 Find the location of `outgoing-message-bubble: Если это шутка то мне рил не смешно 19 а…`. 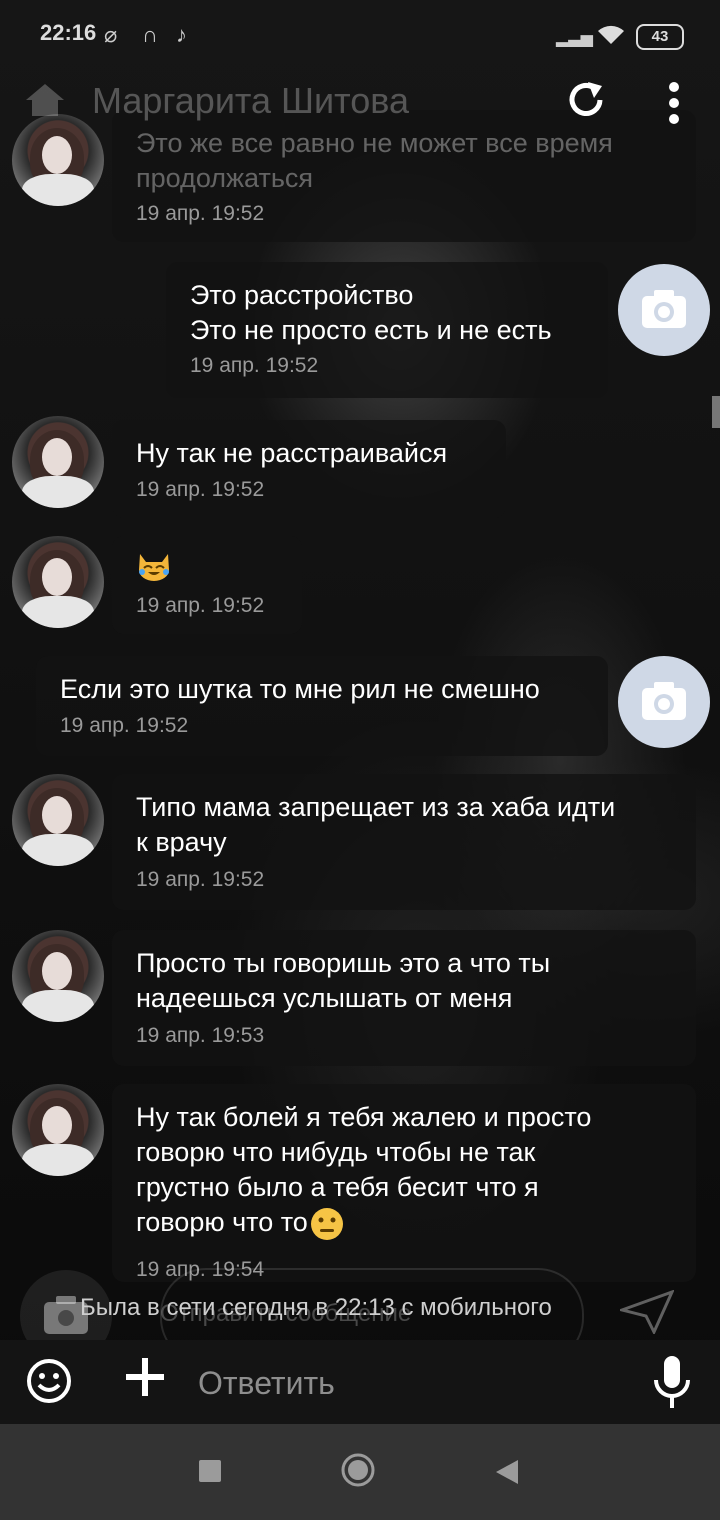

outgoing-message-bubble: Если это шутка то мне рил не смешно 19 а… is located at coordinates (322, 706).